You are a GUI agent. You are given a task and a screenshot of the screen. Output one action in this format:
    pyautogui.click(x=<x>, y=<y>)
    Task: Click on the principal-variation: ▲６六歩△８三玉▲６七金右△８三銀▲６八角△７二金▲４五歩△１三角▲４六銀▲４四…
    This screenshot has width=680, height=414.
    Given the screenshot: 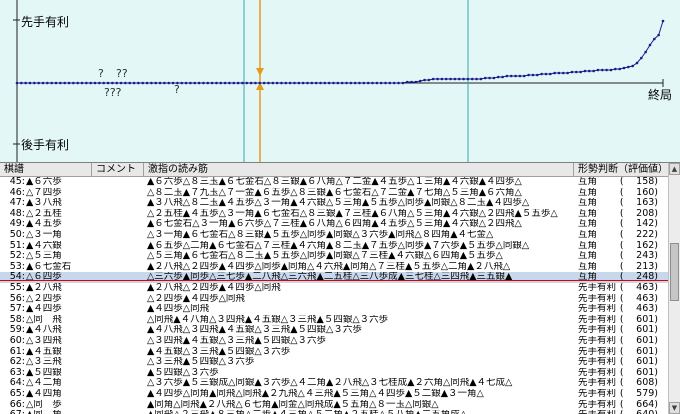 What is the action you would take?
    pyautogui.click(x=334, y=182)
    